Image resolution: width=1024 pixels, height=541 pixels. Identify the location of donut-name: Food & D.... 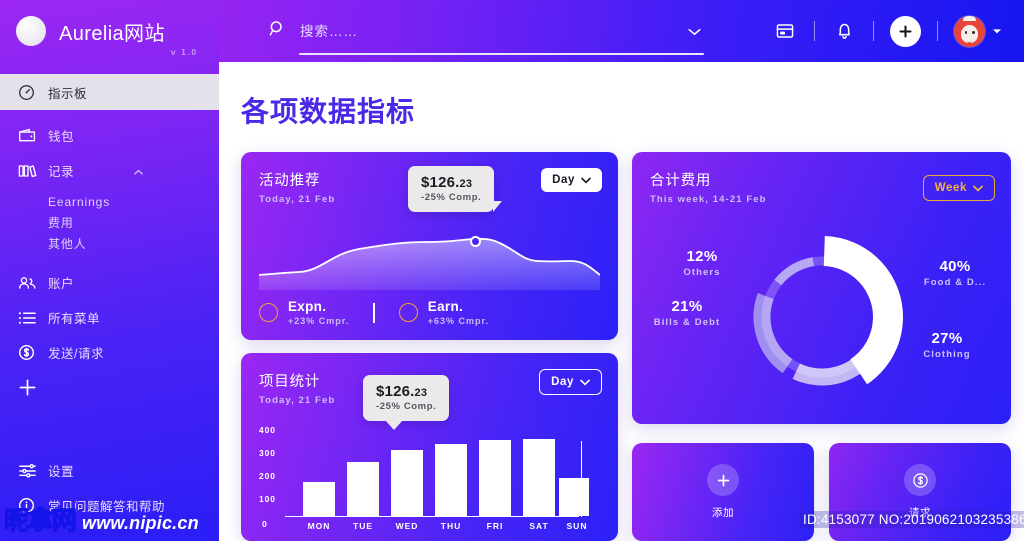
(955, 282).